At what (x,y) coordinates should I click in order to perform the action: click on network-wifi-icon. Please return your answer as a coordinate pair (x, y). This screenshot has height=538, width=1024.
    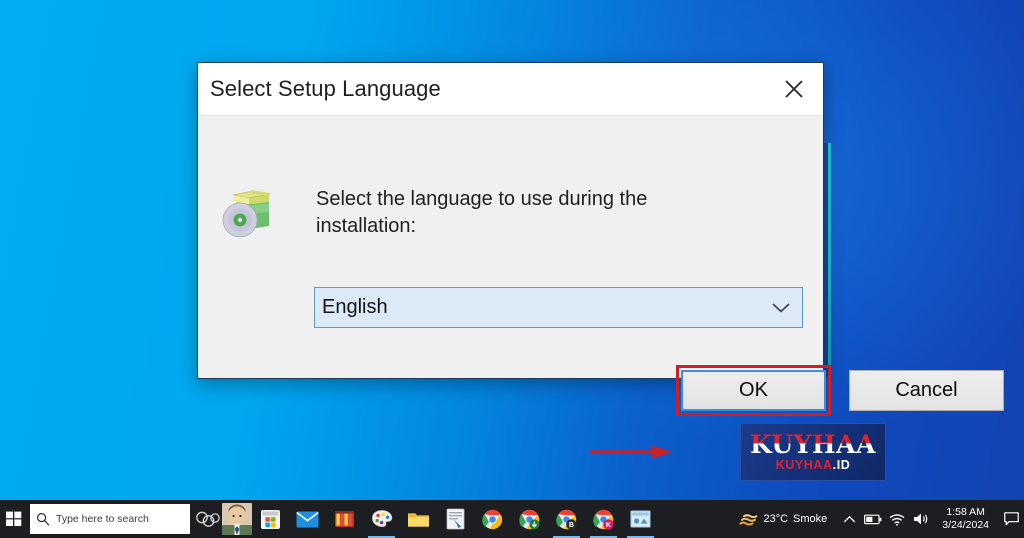
    Looking at the image, I should click on (897, 519).